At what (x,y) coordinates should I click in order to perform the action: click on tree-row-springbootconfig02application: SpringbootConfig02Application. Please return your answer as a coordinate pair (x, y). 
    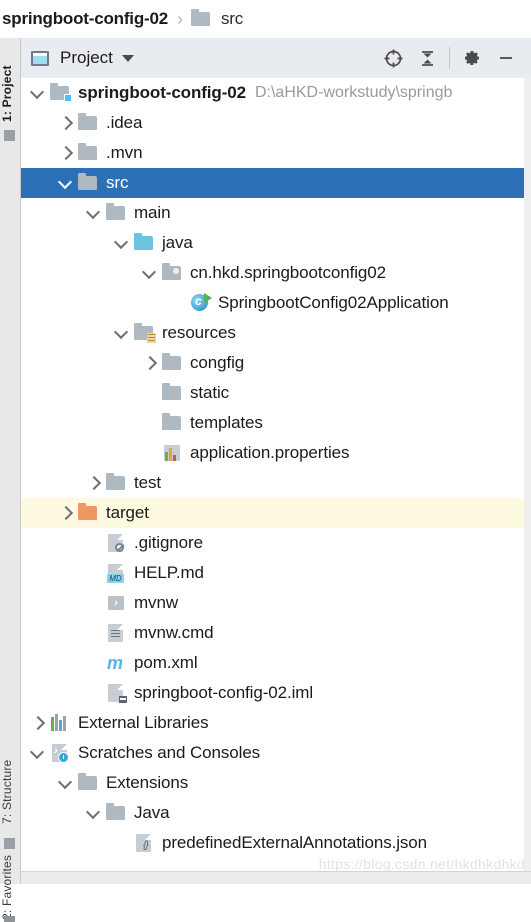
    Looking at the image, I should click on (272, 303).